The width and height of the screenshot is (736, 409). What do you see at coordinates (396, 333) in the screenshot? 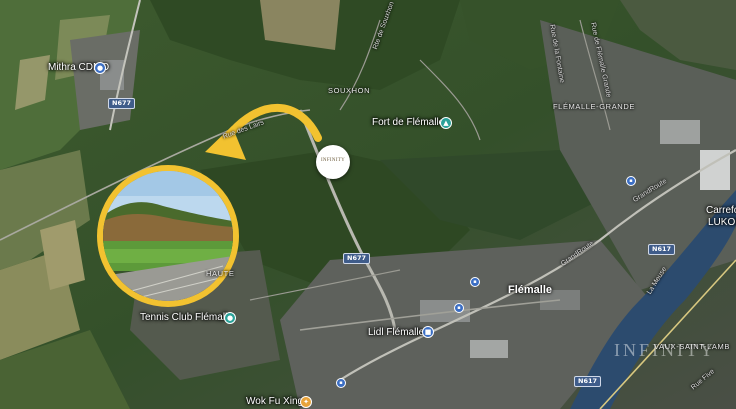
I see `place-label-lidl: Lidl Flémalle` at bounding box center [396, 333].